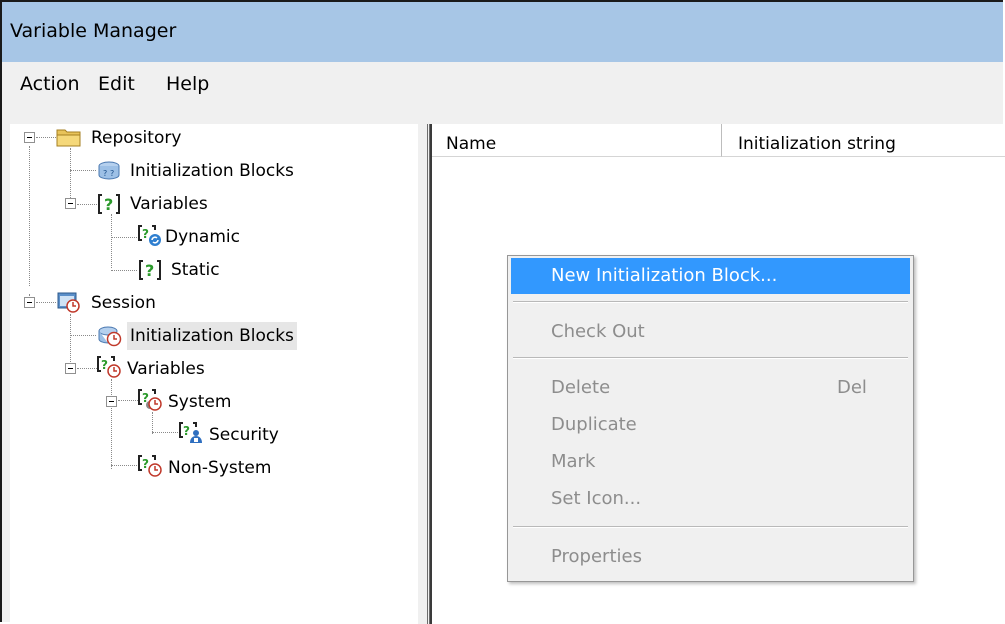  What do you see at coordinates (110, 336) in the screenshot?
I see `session-init-blocks-icon` at bounding box center [110, 336].